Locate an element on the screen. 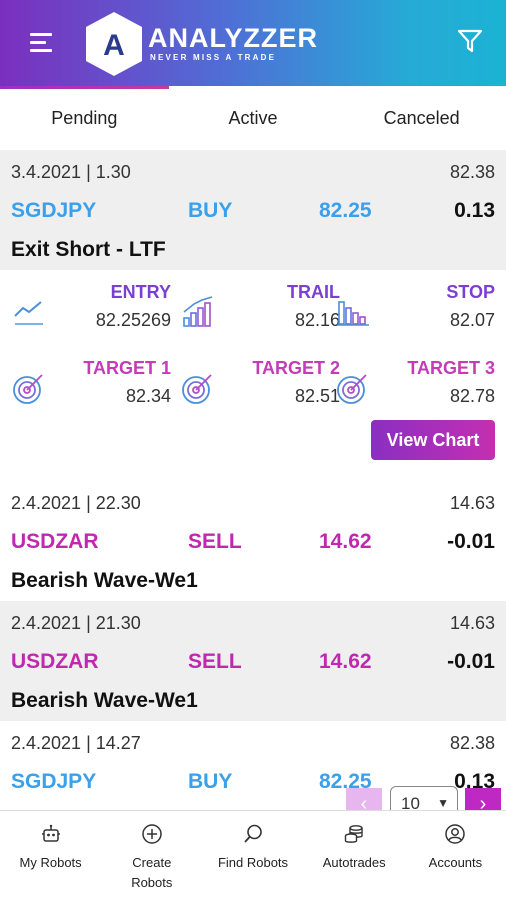 The width and height of the screenshot is (506, 900). tab-canceled: Canceled is located at coordinates (421, 118).